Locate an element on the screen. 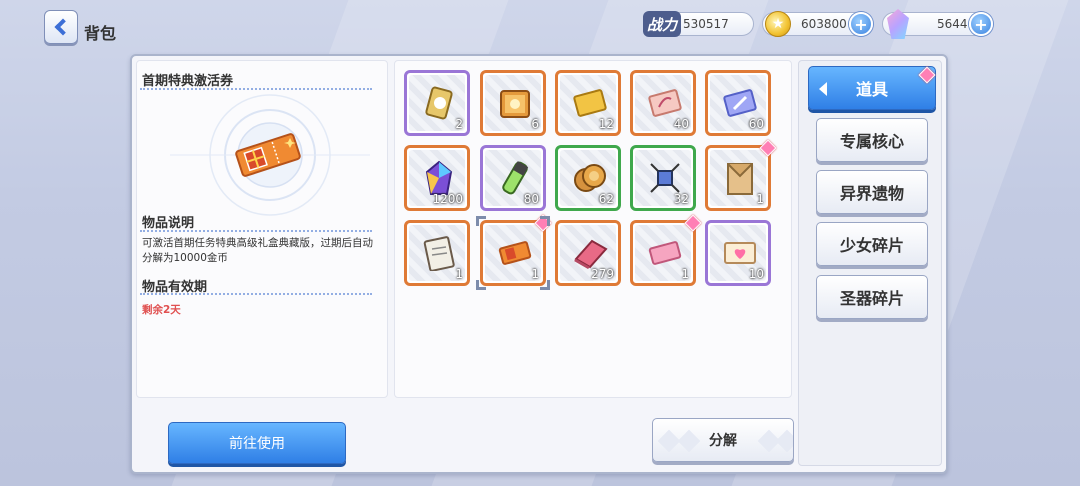 This screenshot has height=486, width=1080. disassemble-button: 分解 is located at coordinates (723, 440).